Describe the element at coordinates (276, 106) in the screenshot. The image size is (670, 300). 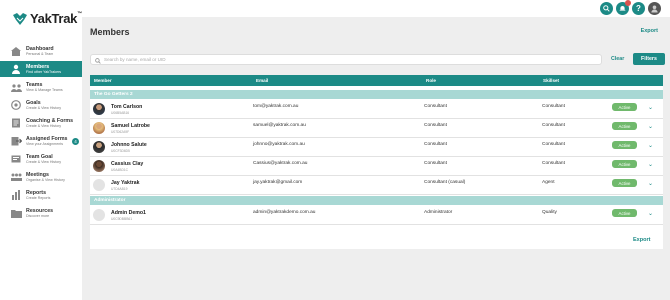
I see `member-email: tom@yaktrak.com.au` at that location.